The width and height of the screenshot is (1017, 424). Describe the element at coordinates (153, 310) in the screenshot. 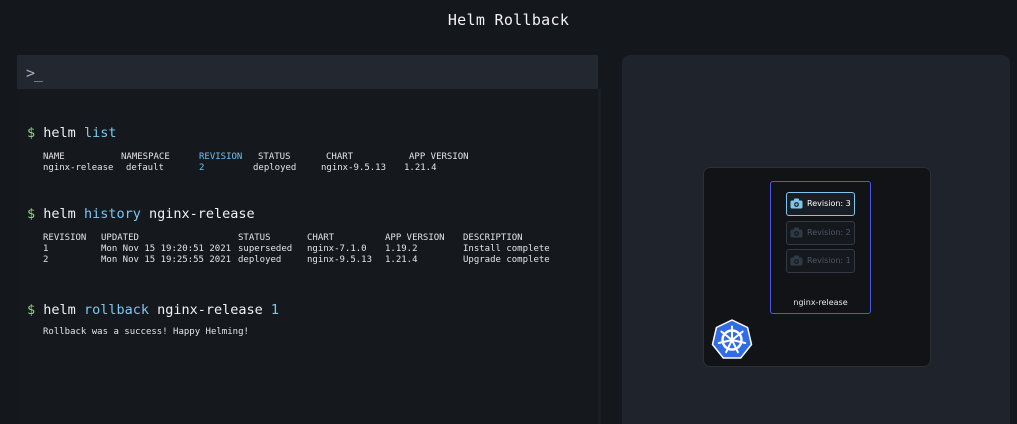

I see `command-helm-rollback: $ helm rollback nginx-release 1` at that location.